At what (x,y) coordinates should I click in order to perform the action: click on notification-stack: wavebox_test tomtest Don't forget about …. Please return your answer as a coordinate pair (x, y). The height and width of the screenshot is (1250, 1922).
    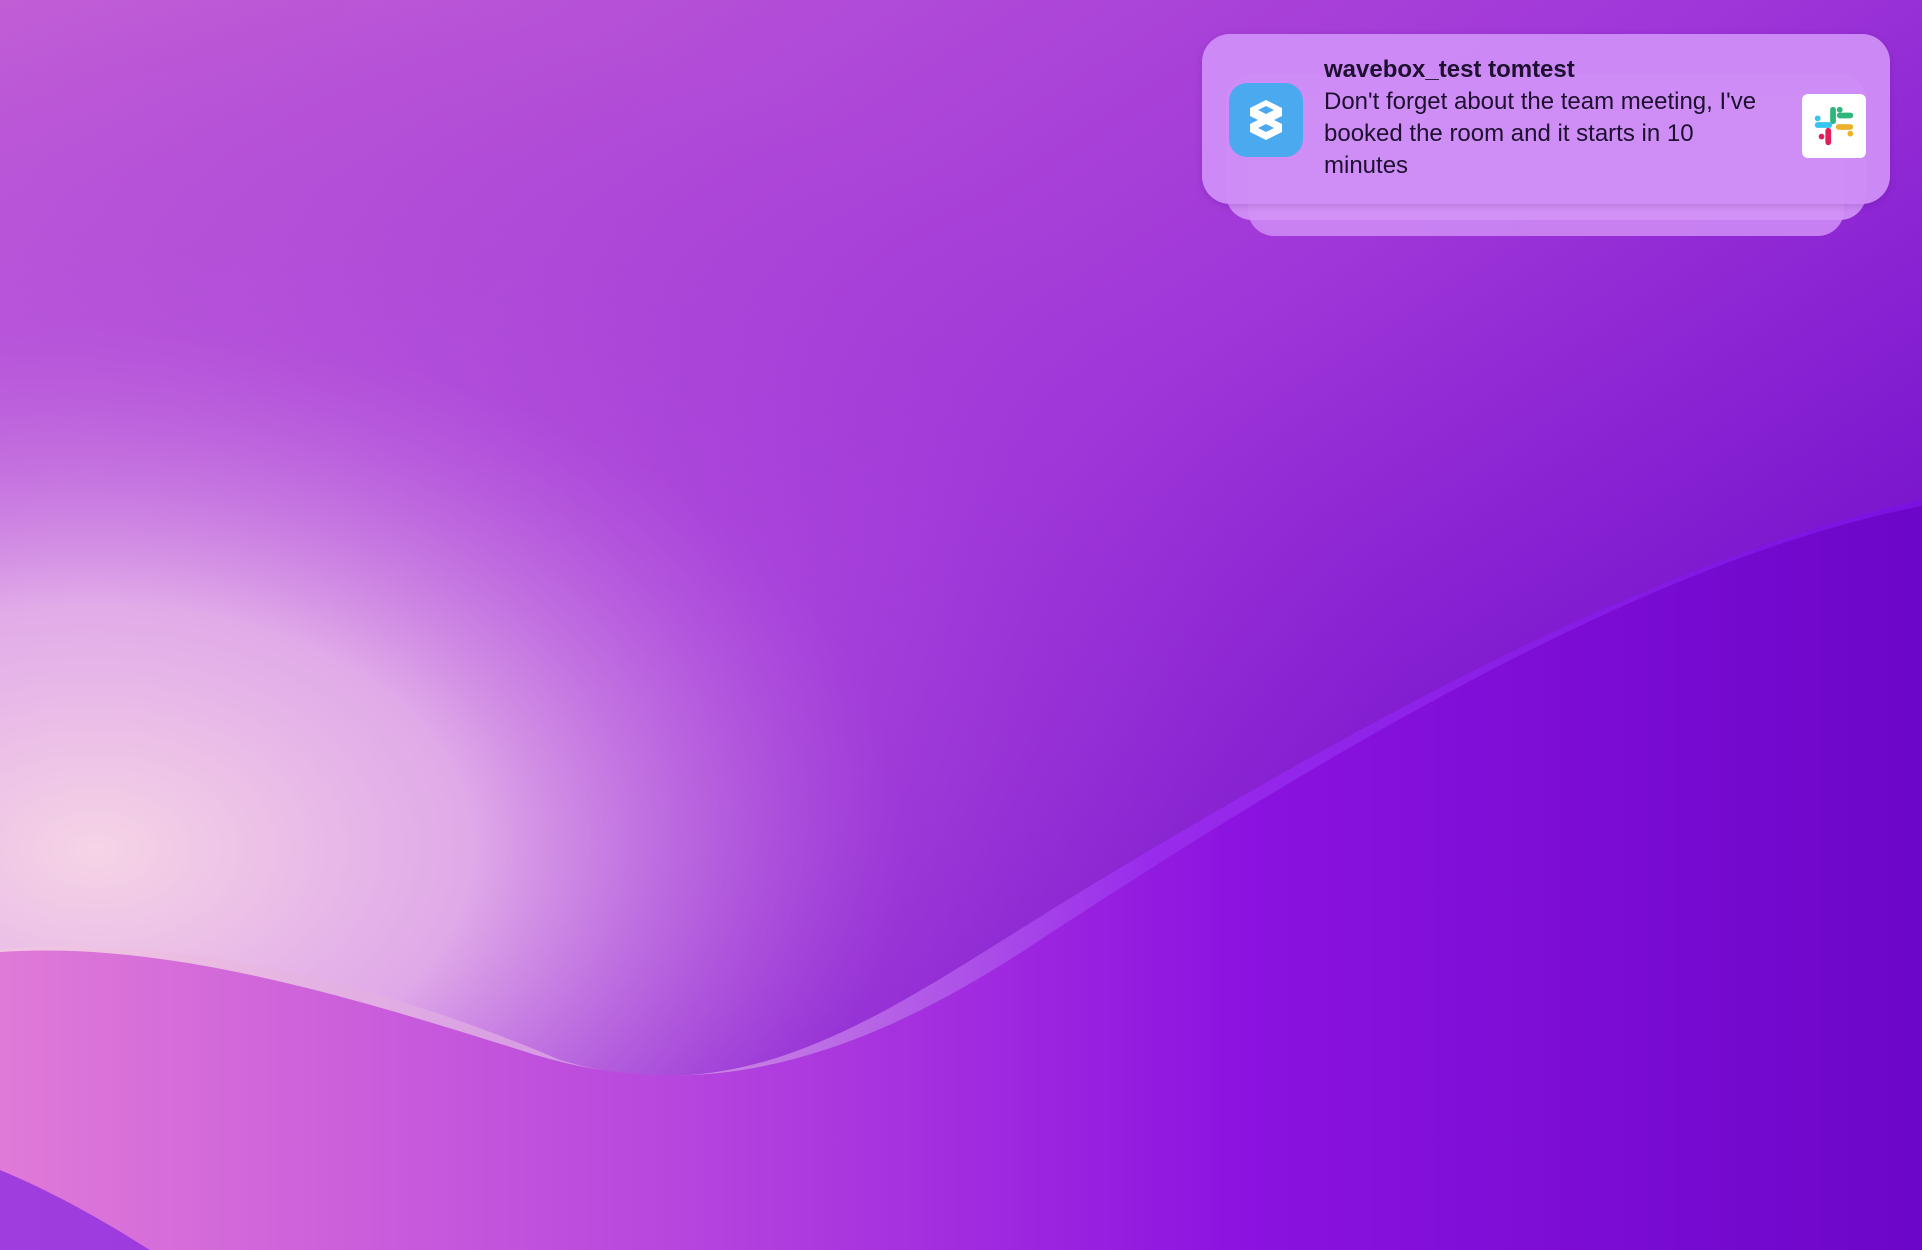
    Looking at the image, I should click on (1546, 135).